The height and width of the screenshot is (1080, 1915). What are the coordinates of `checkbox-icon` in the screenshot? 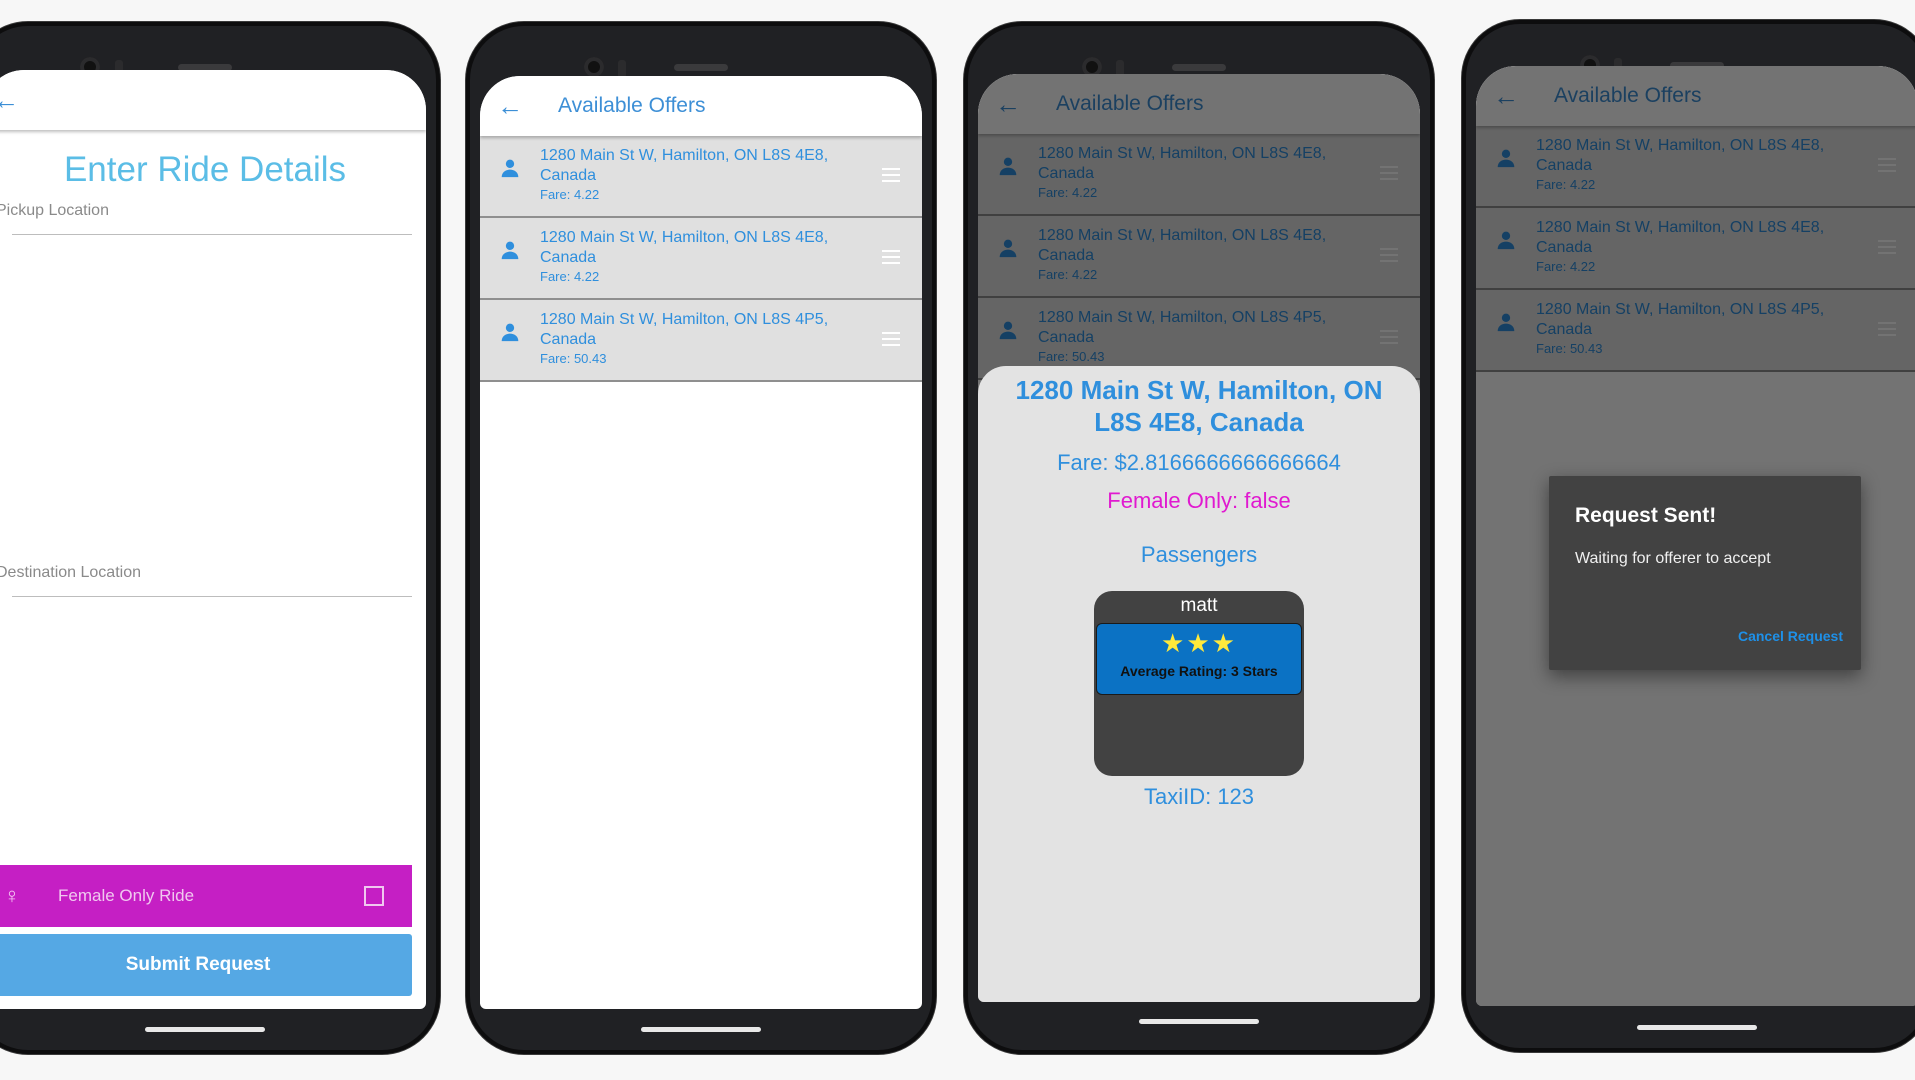 It's located at (374, 896).